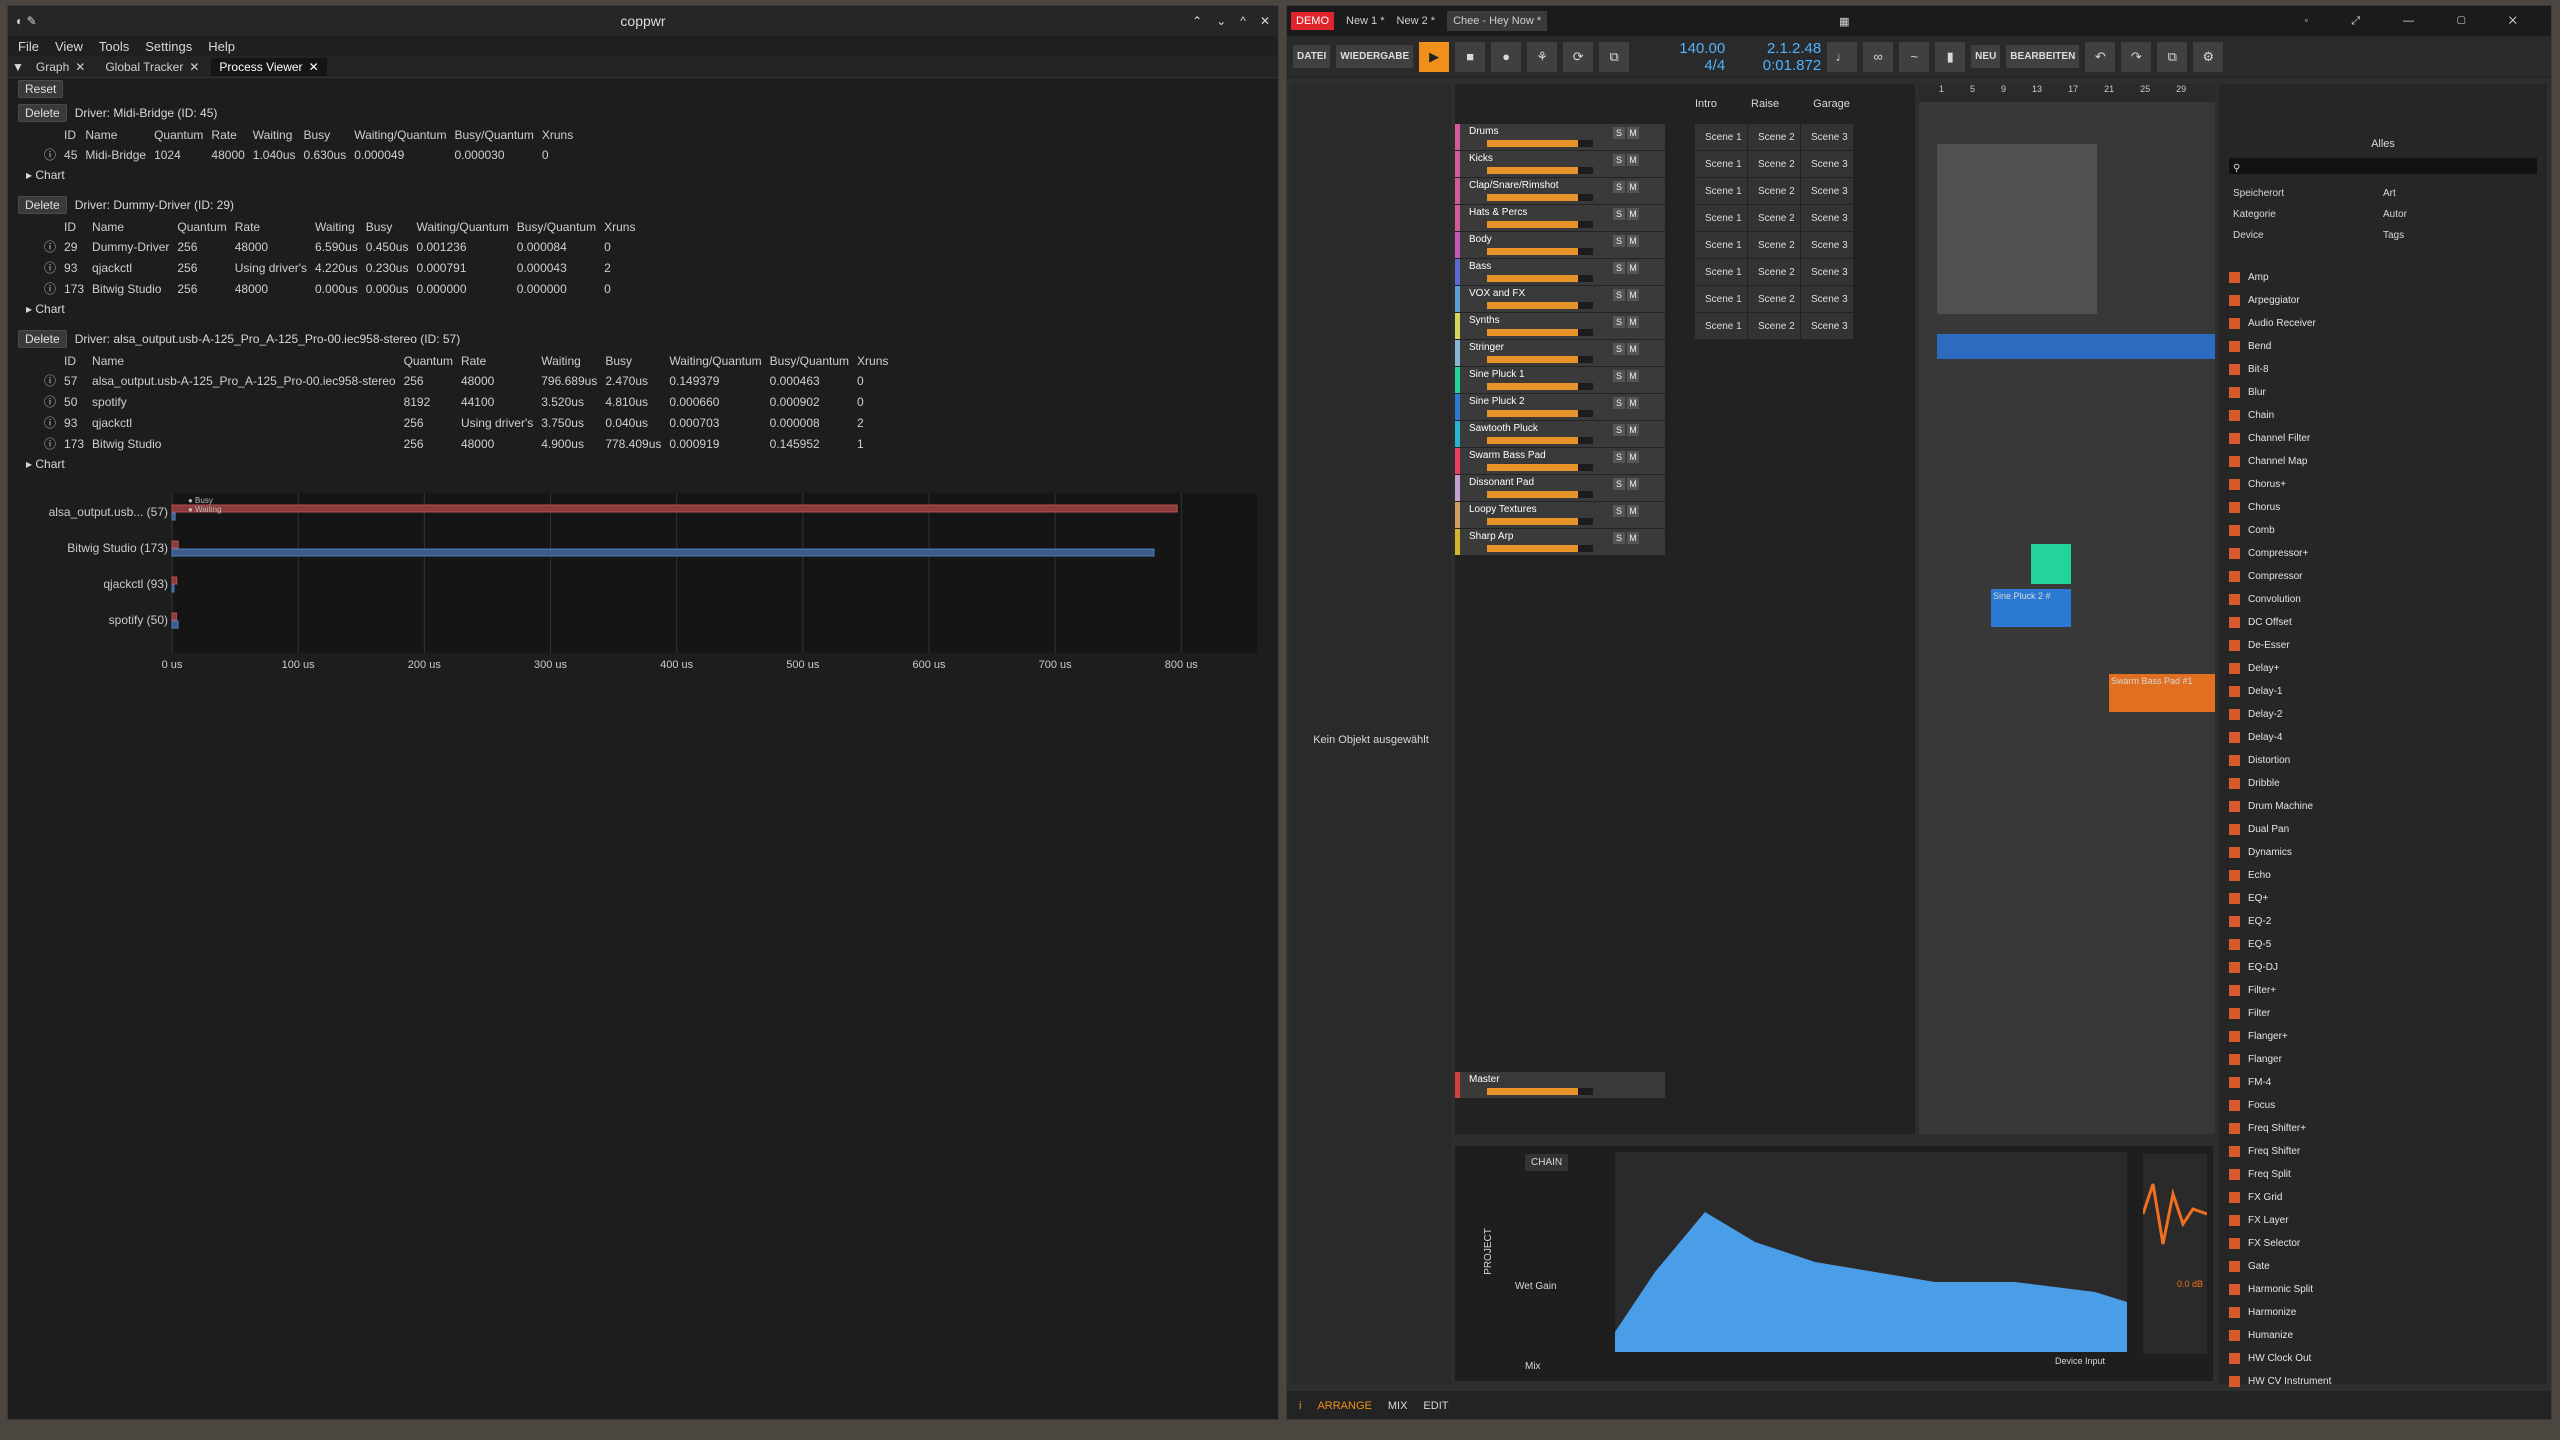 This screenshot has height=1440, width=2560. What do you see at coordinates (1231, 21) in the screenshot?
I see `window-controls: ⌃ ⌄ ^ ✕` at bounding box center [1231, 21].